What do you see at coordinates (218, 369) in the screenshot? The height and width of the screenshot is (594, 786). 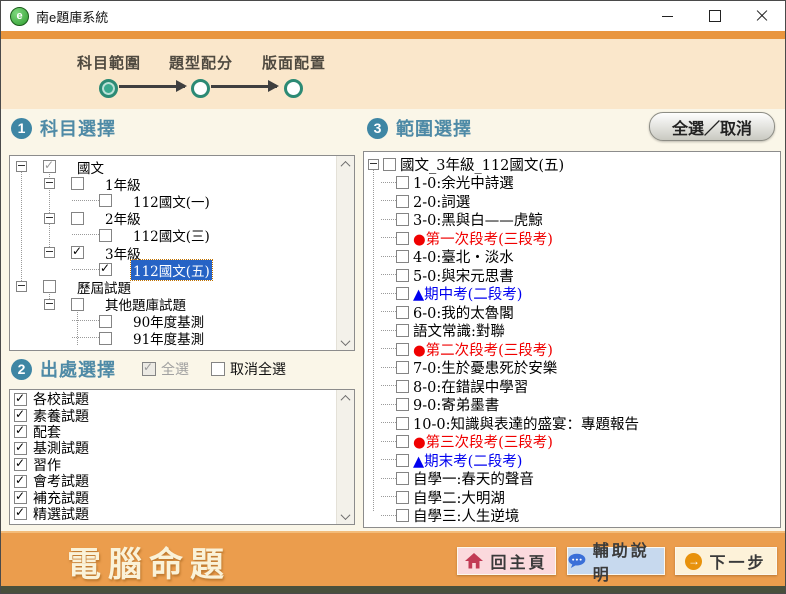 I see `deselect-all-checkbox-icon` at bounding box center [218, 369].